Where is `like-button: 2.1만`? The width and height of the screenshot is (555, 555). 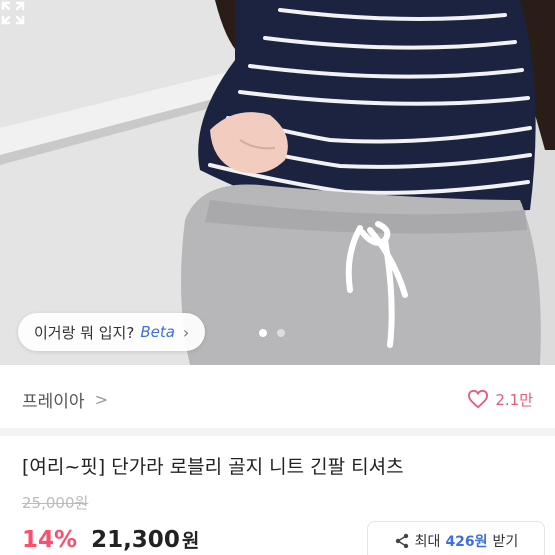
like-button: 2.1만 is located at coordinates (500, 399).